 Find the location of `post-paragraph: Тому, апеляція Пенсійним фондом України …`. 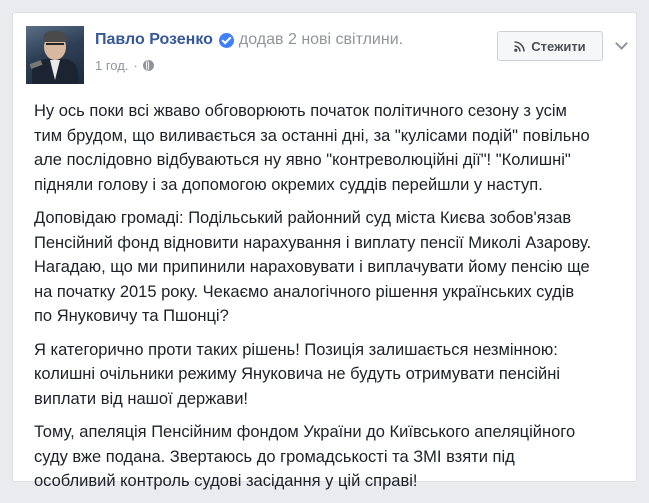

post-paragraph: Тому, апеляція Пенсійним фондом України … is located at coordinates (329, 457).